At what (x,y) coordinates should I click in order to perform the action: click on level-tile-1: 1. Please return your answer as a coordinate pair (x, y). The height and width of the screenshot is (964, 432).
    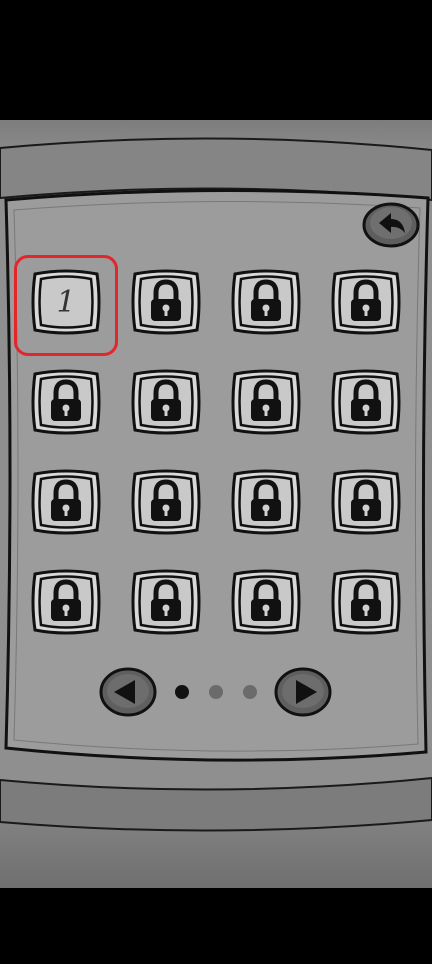
    Looking at the image, I should click on (66, 302).